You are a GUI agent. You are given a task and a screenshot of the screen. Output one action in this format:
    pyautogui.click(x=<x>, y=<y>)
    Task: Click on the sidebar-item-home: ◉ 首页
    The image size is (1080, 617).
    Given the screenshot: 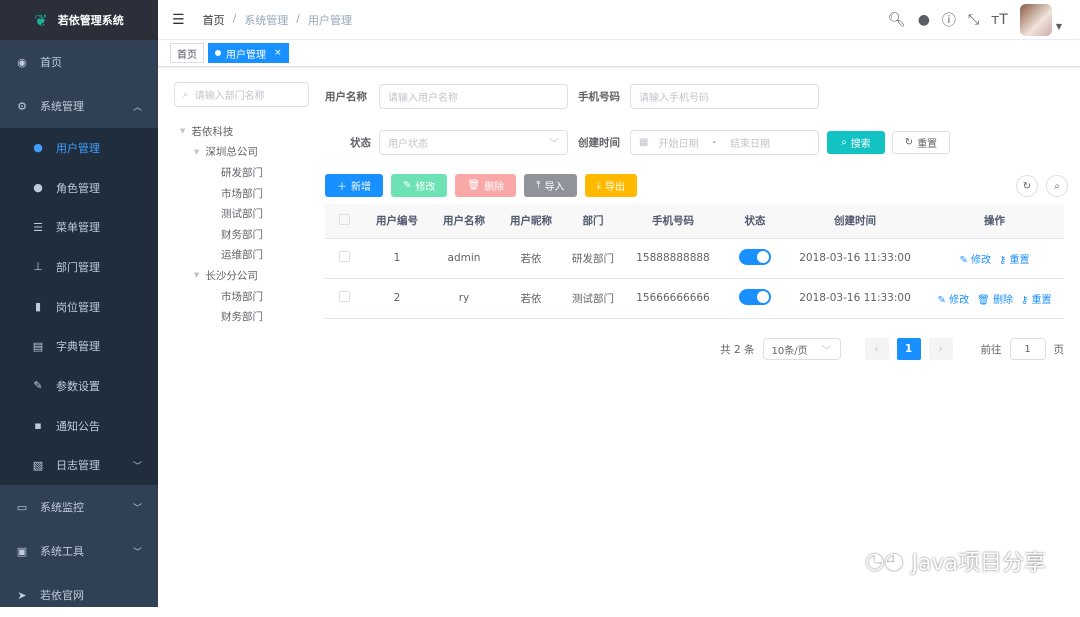 What is the action you would take?
    pyautogui.click(x=79, y=62)
    